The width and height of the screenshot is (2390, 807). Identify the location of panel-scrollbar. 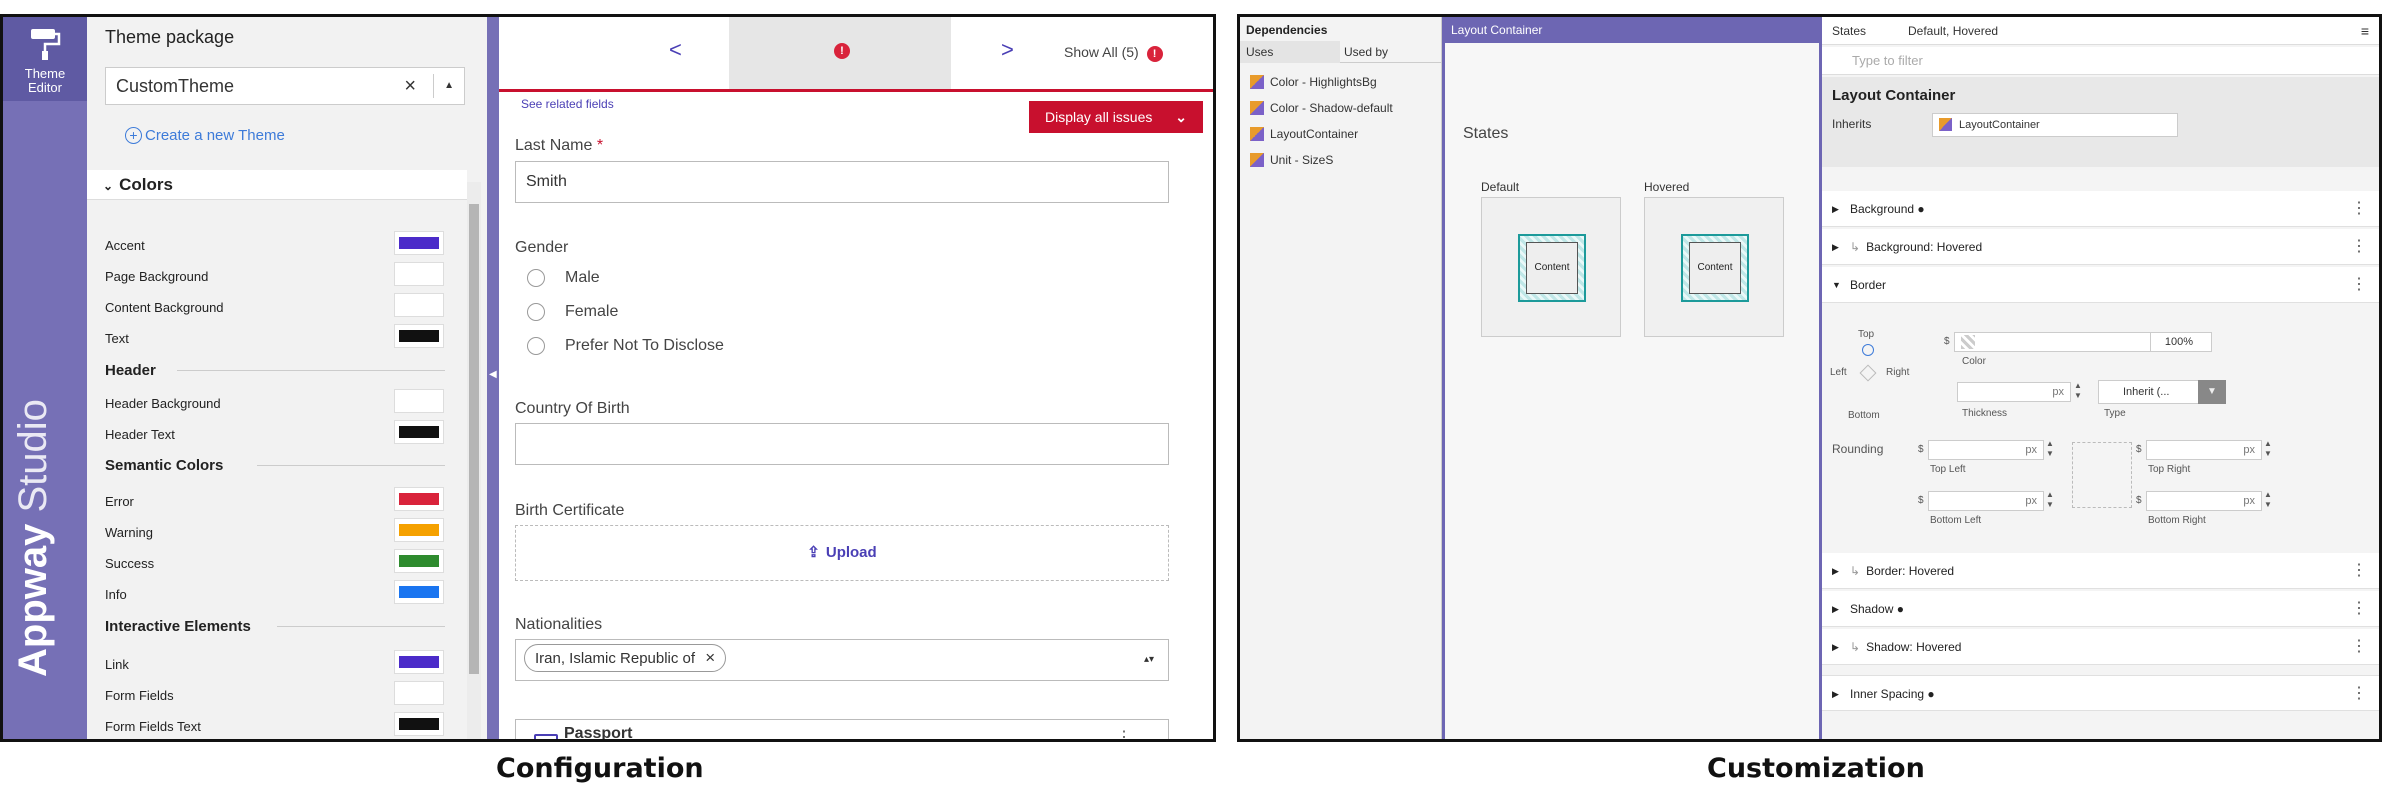
(474, 460).